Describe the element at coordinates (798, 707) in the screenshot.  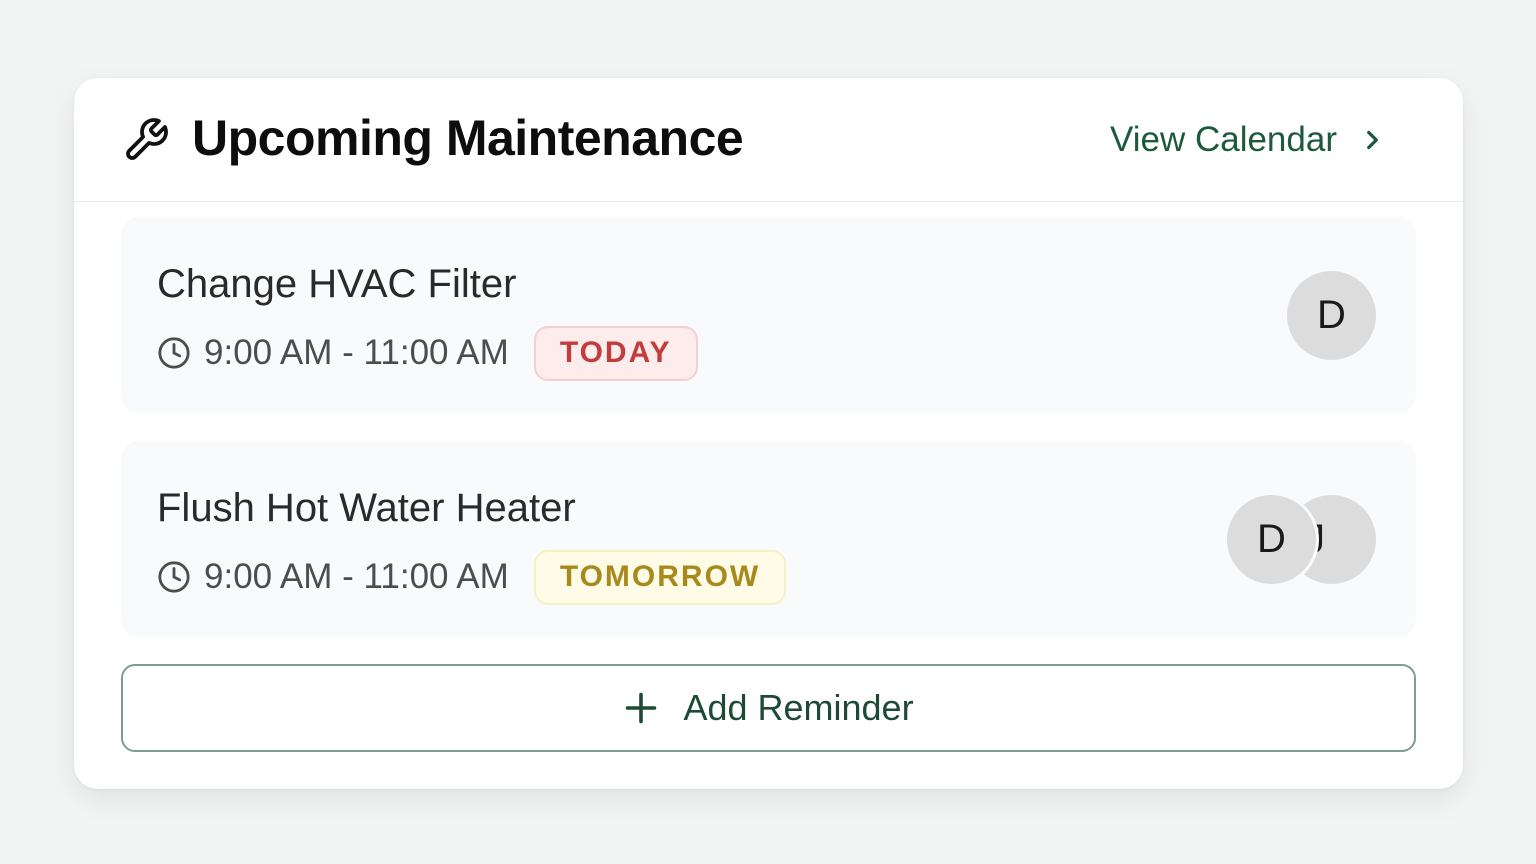
I see `add-reminder-label: Add Reminder` at that location.